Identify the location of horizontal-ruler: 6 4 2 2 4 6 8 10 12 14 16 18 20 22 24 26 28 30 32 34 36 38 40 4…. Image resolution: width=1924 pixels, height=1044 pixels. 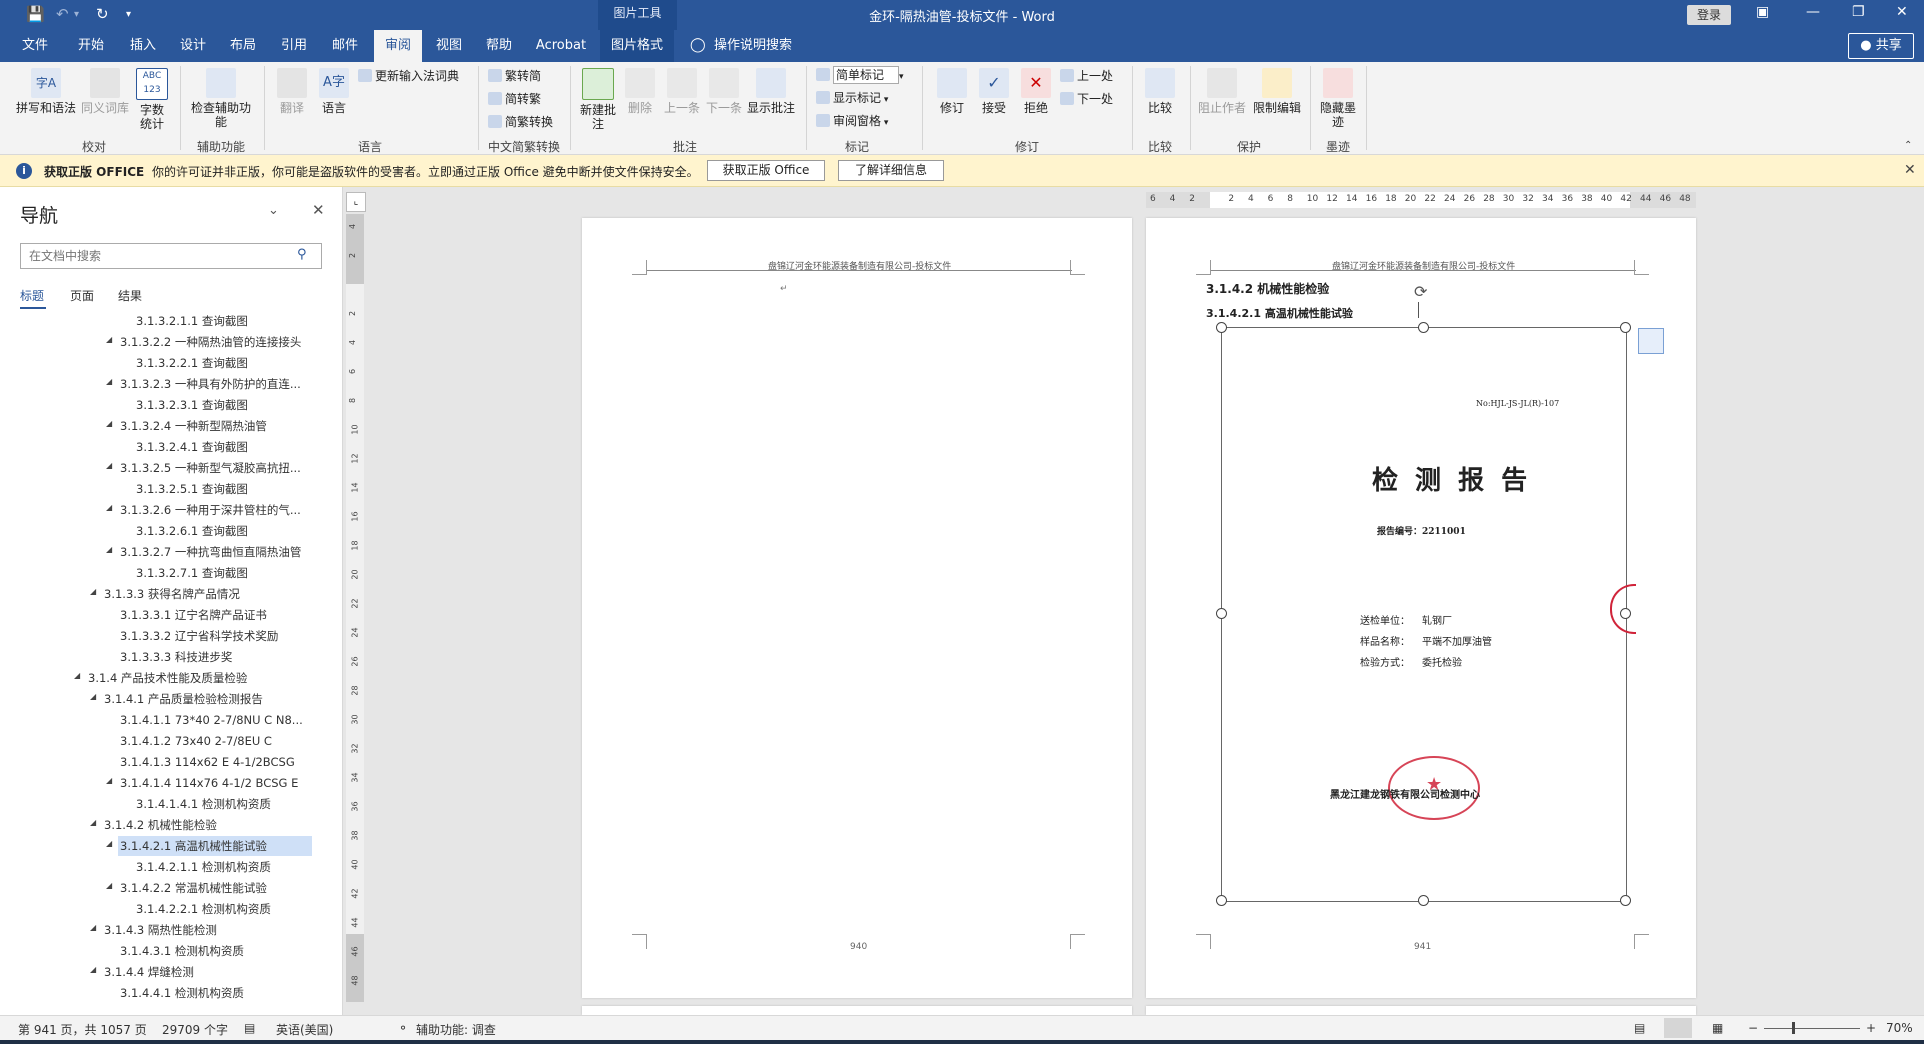
(1421, 200).